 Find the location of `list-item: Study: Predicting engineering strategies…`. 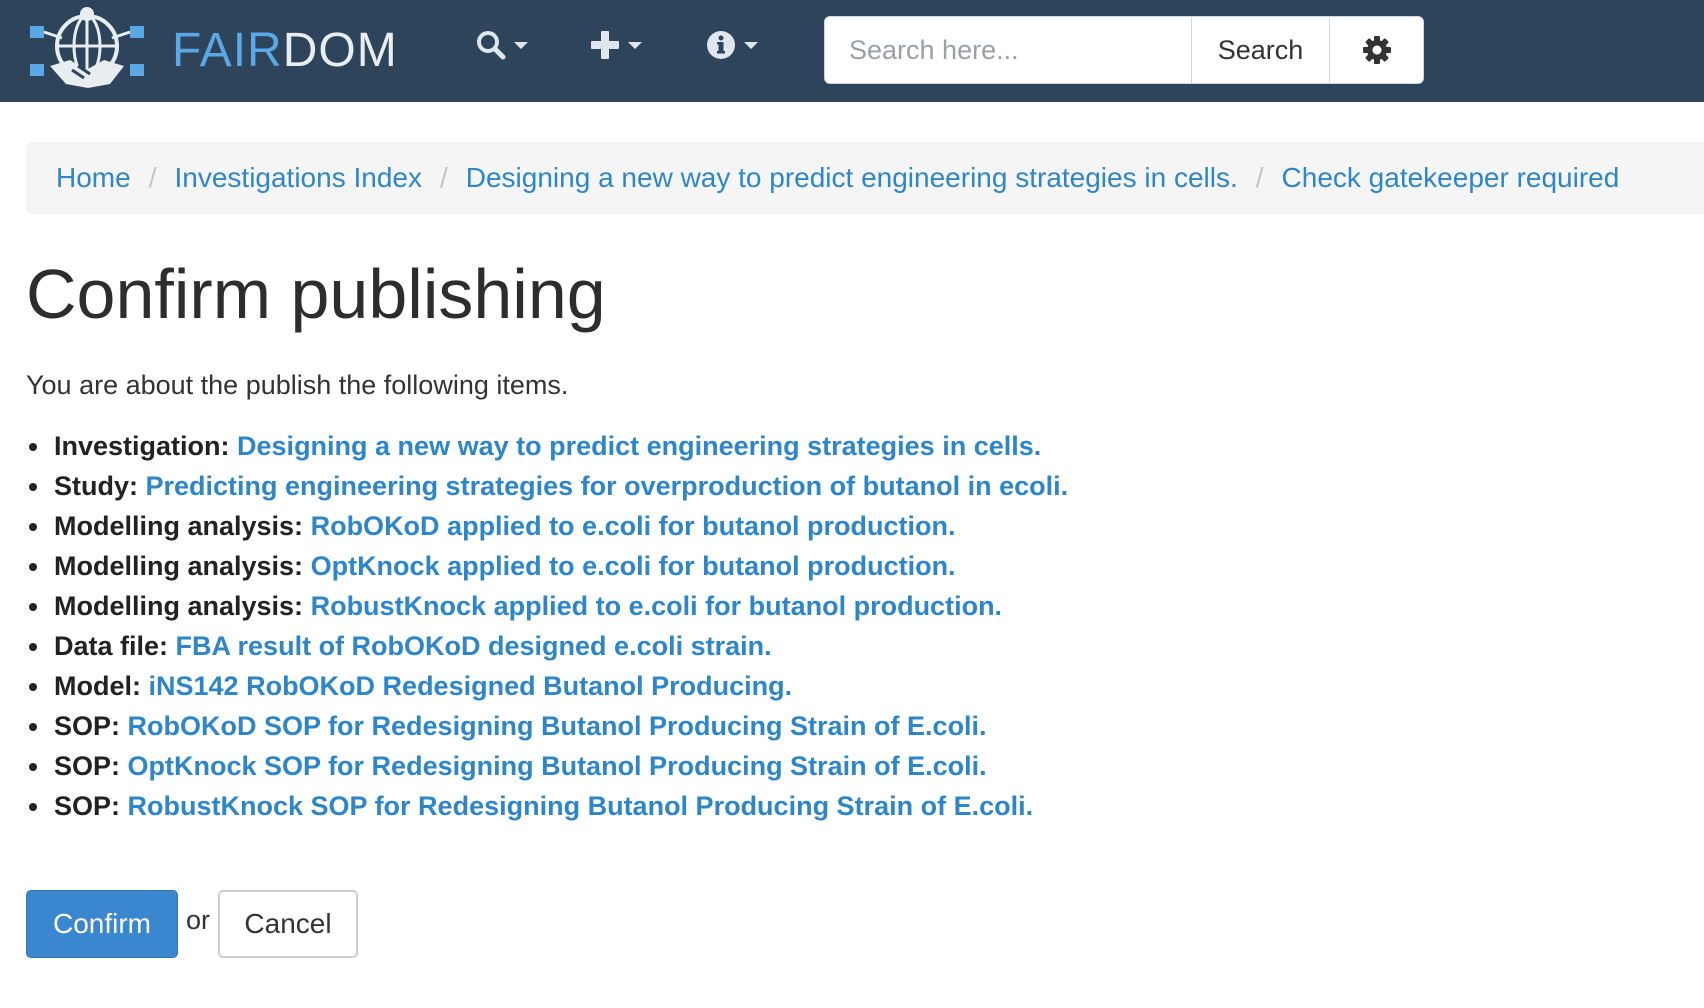

list-item: Study: Predicting engineering strategies… is located at coordinates (548, 486).